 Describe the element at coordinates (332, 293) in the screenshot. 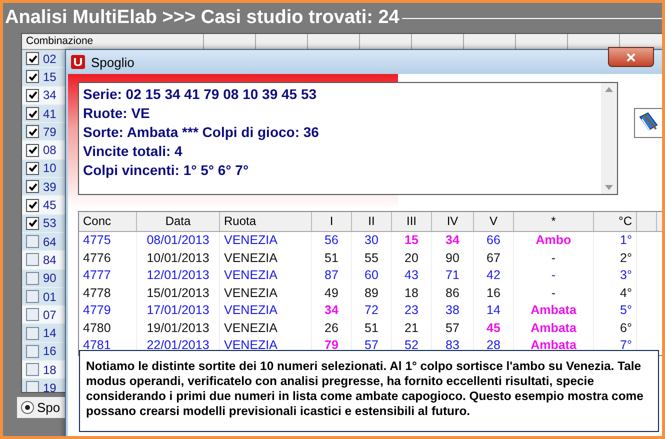

I see `table-cell: 49` at that location.